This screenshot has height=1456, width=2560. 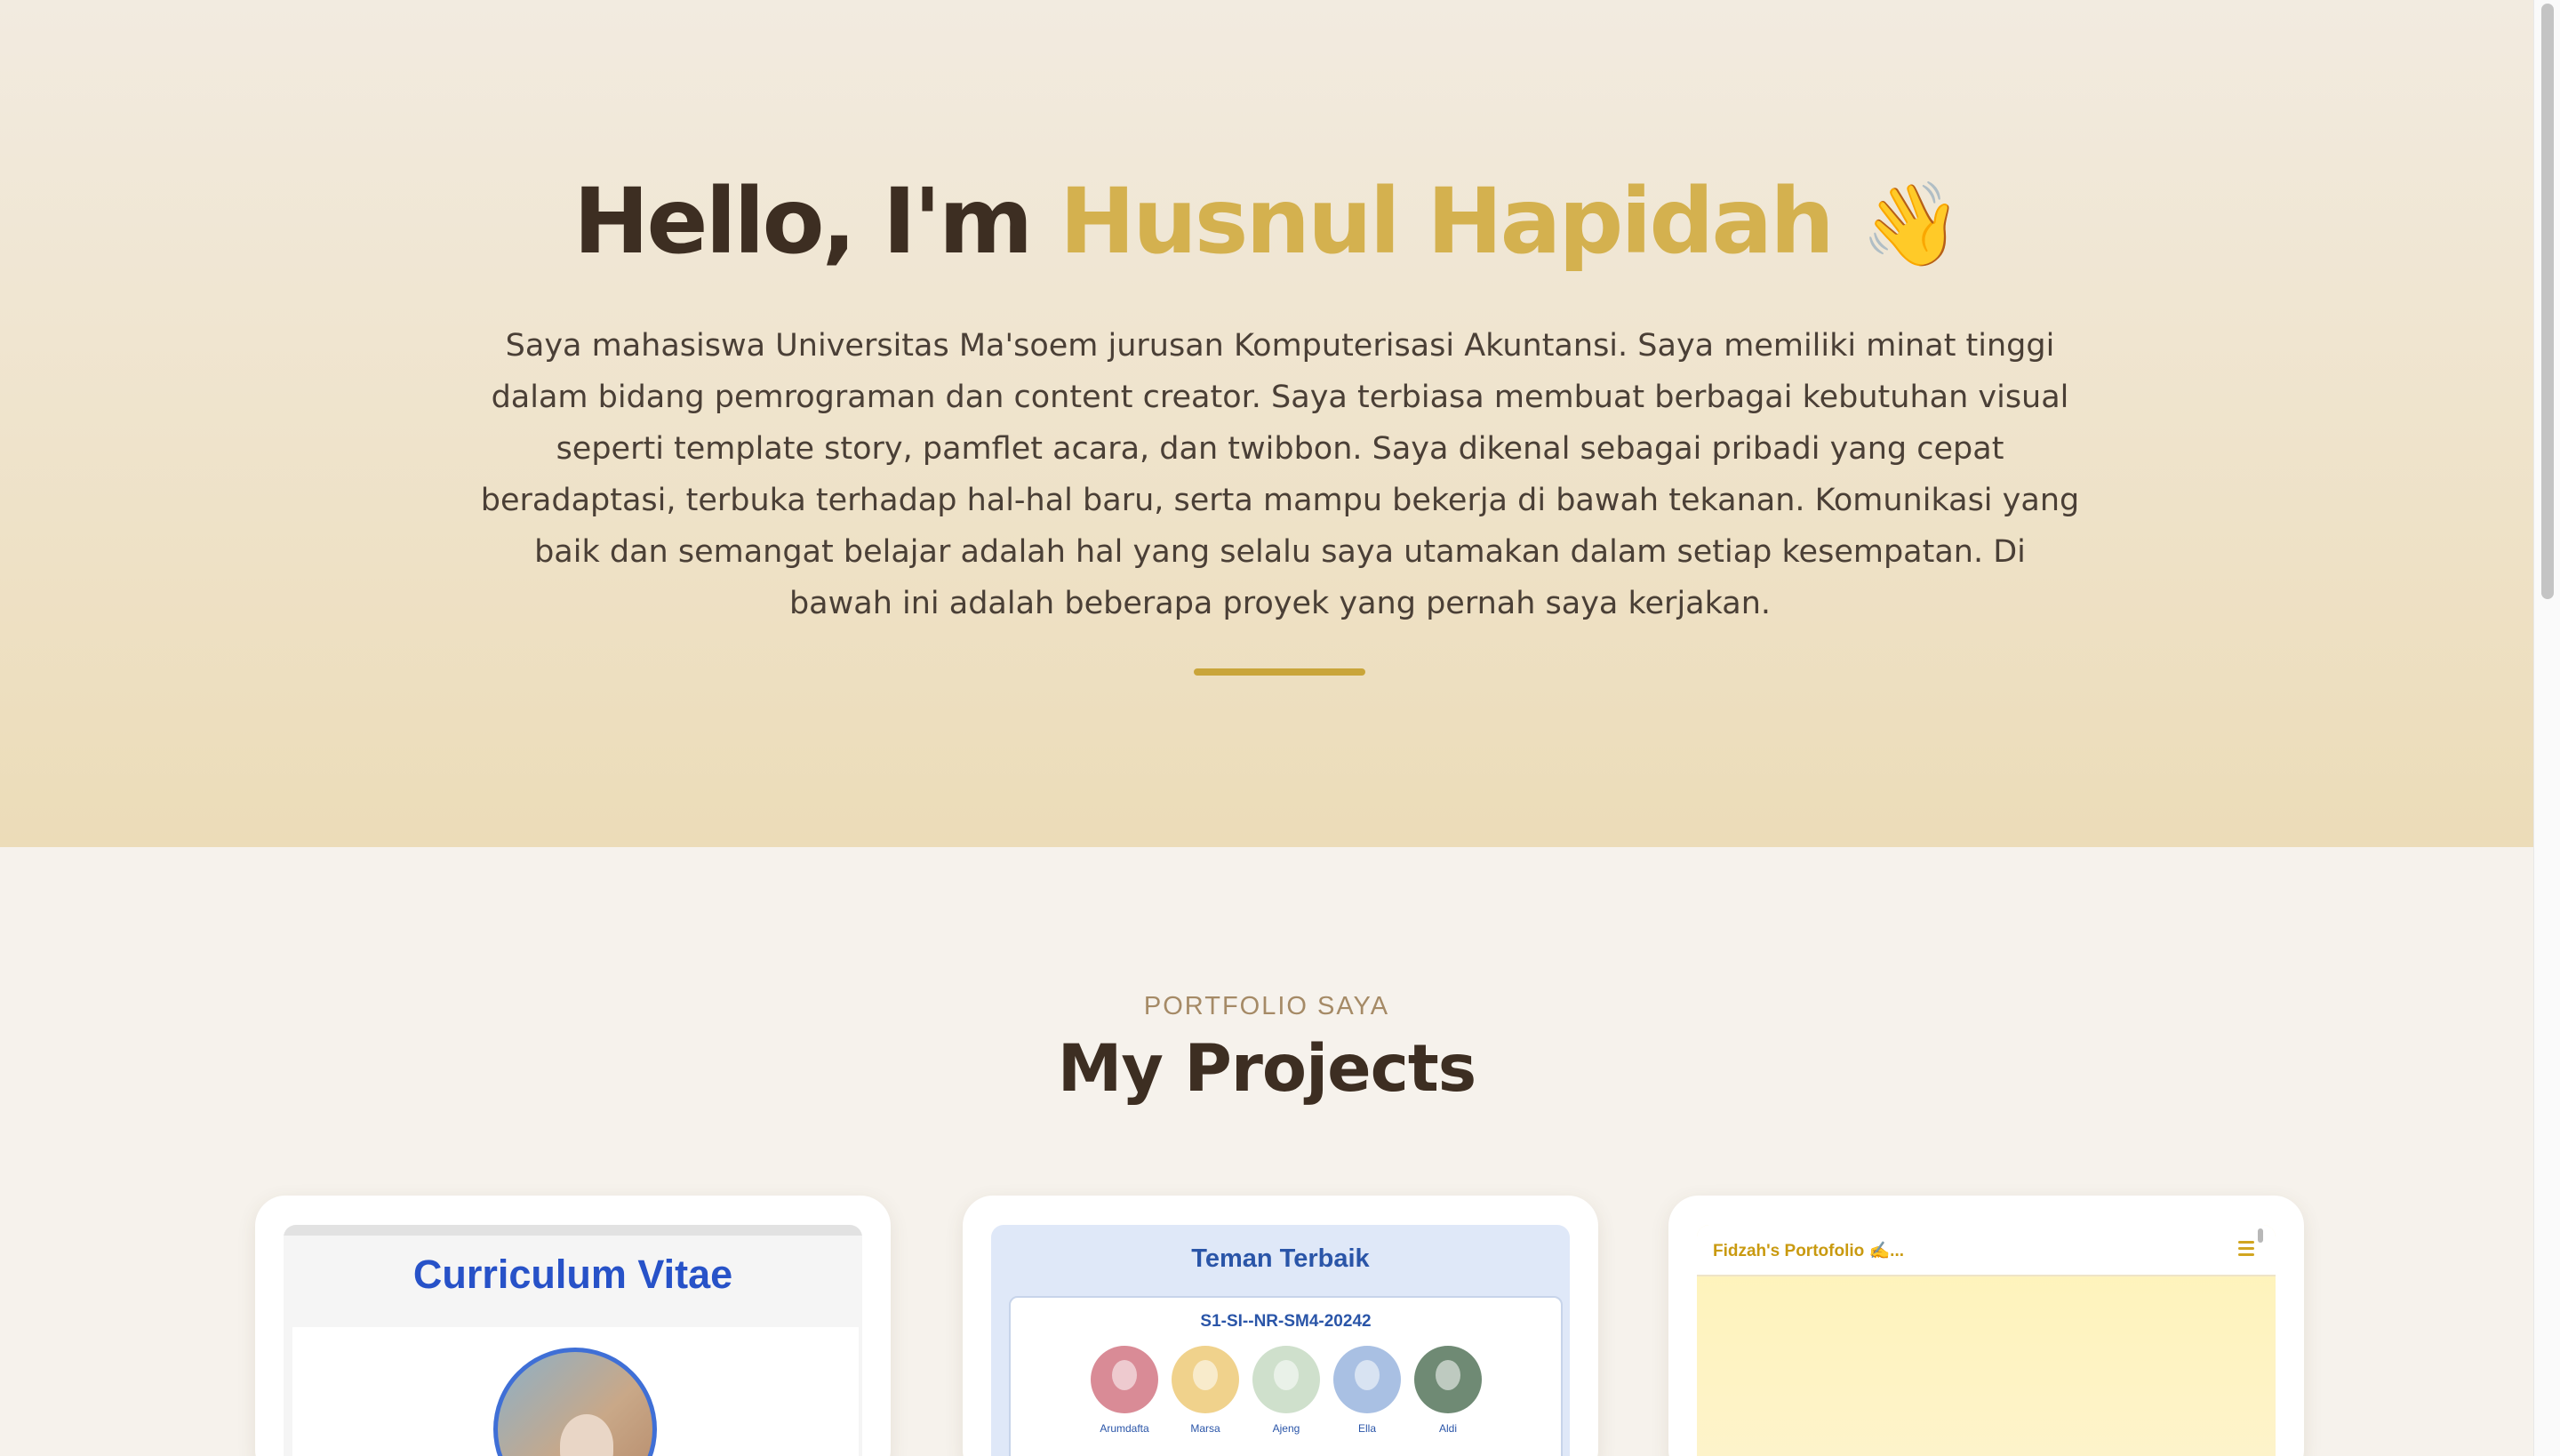 What do you see at coordinates (803, 222) in the screenshot?
I see `hero-greeting: Hello, I'm` at bounding box center [803, 222].